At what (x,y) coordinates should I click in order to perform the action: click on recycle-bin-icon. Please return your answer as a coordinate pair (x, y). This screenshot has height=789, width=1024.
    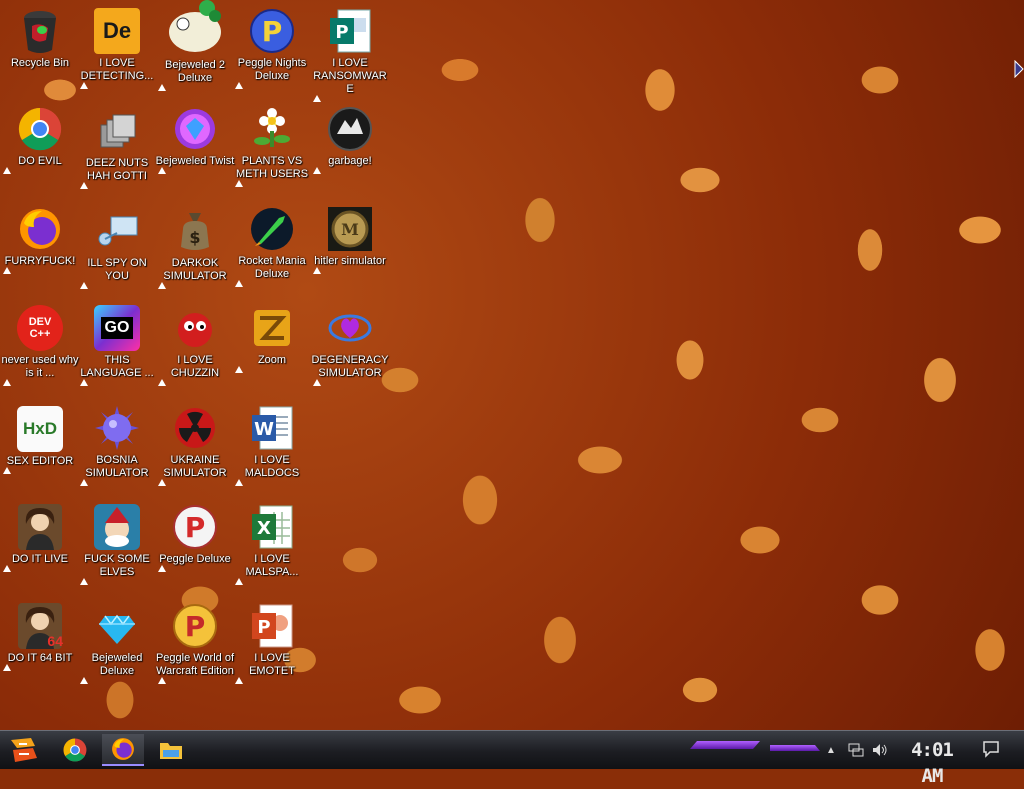
    Looking at the image, I should click on (40, 31).